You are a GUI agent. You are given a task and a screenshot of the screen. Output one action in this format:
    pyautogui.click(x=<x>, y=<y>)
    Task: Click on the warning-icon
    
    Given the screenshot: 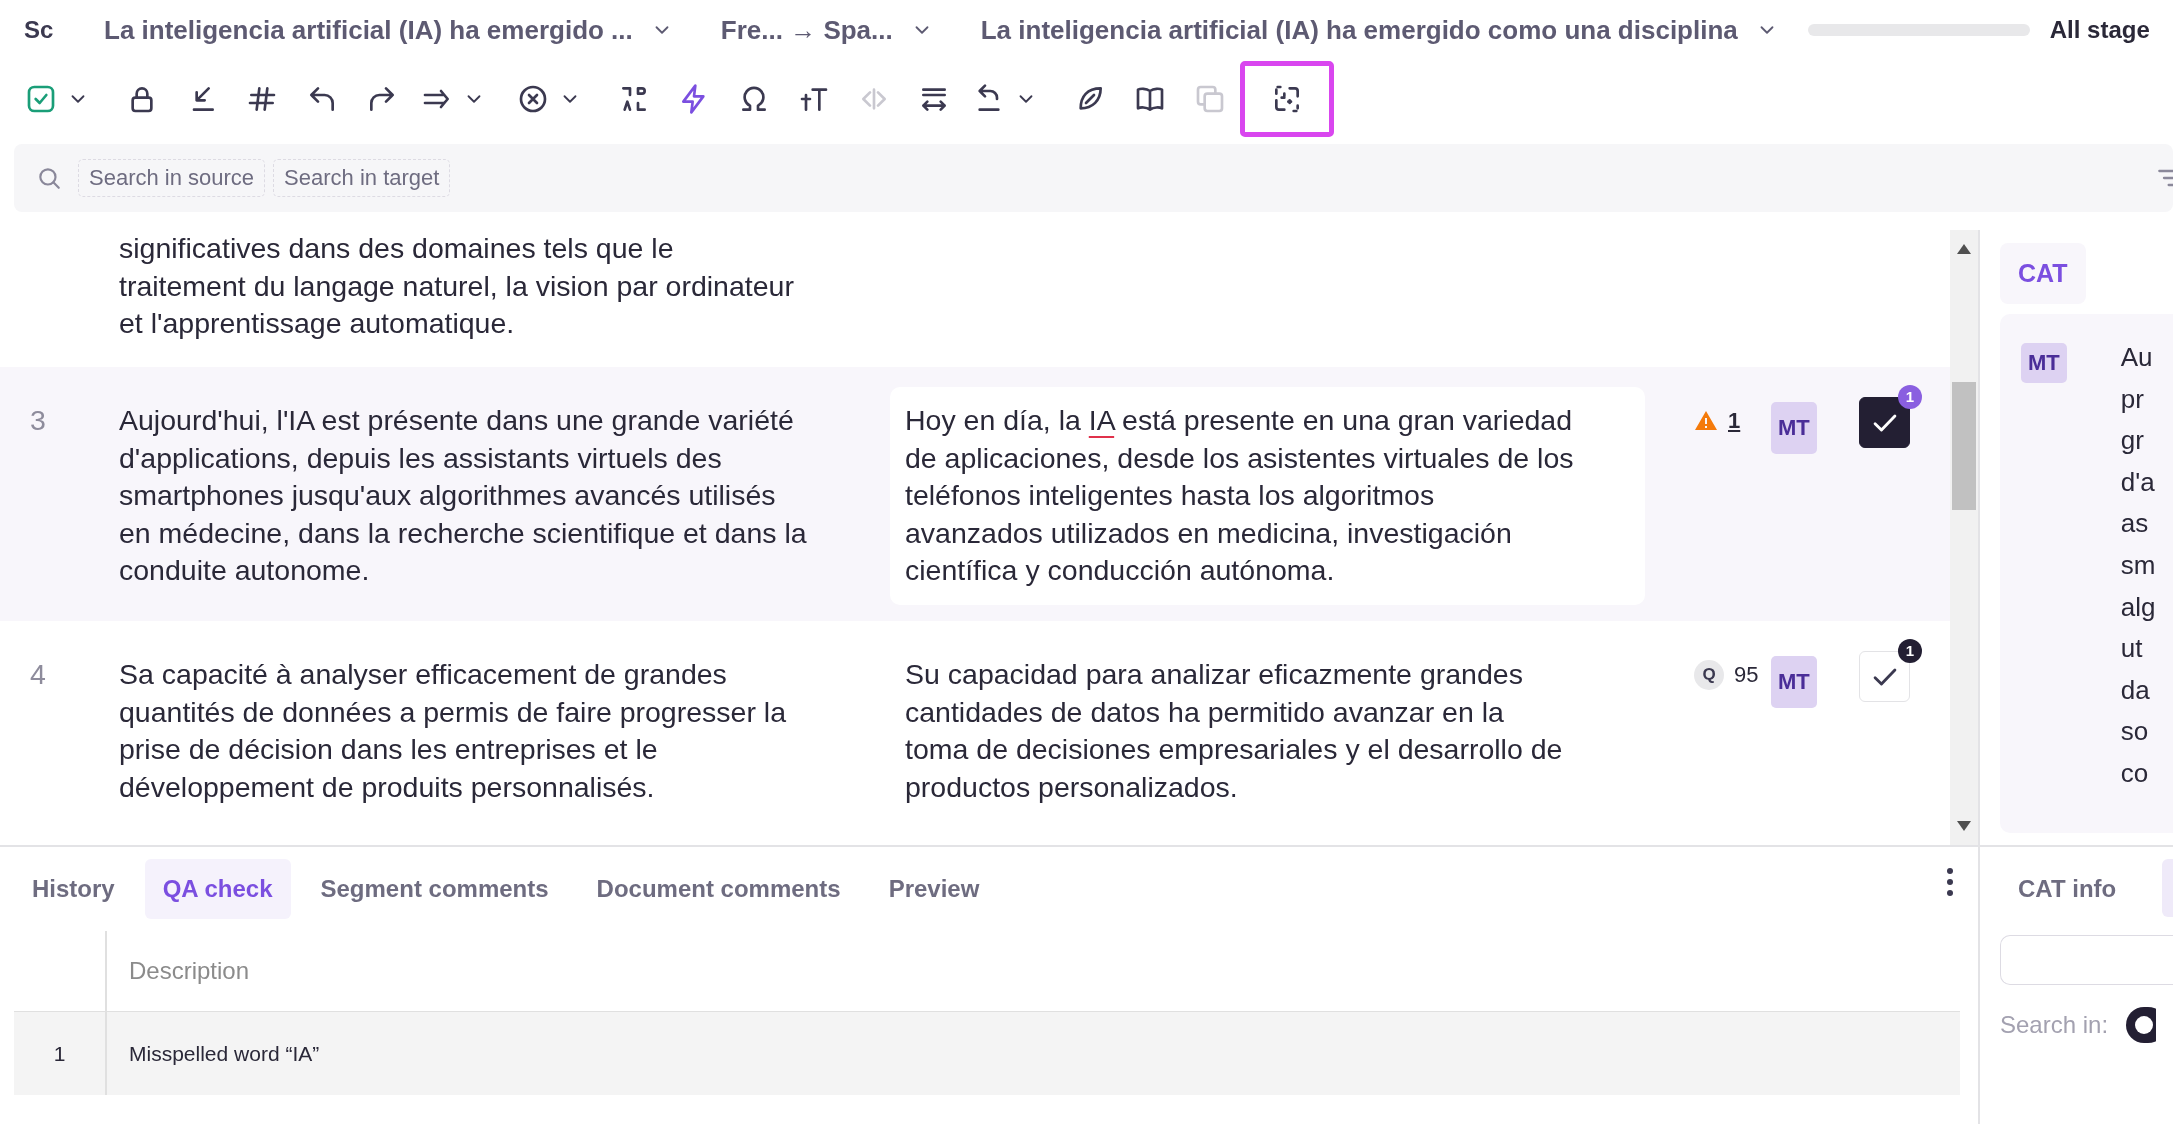 What is the action you would take?
    pyautogui.click(x=1706, y=421)
    